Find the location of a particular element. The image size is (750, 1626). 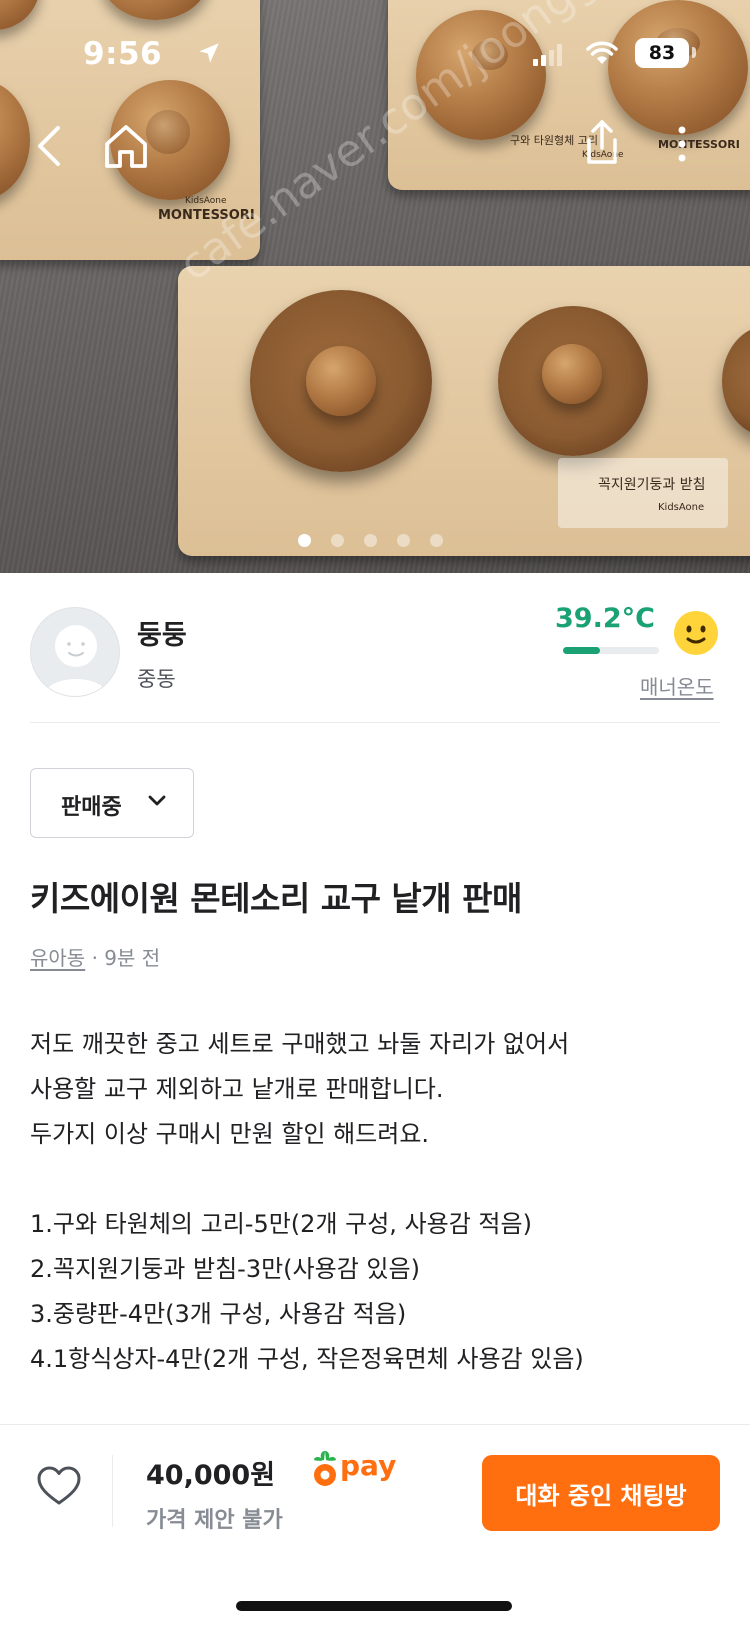

status-time: 9:56 is located at coordinates (123, 54).